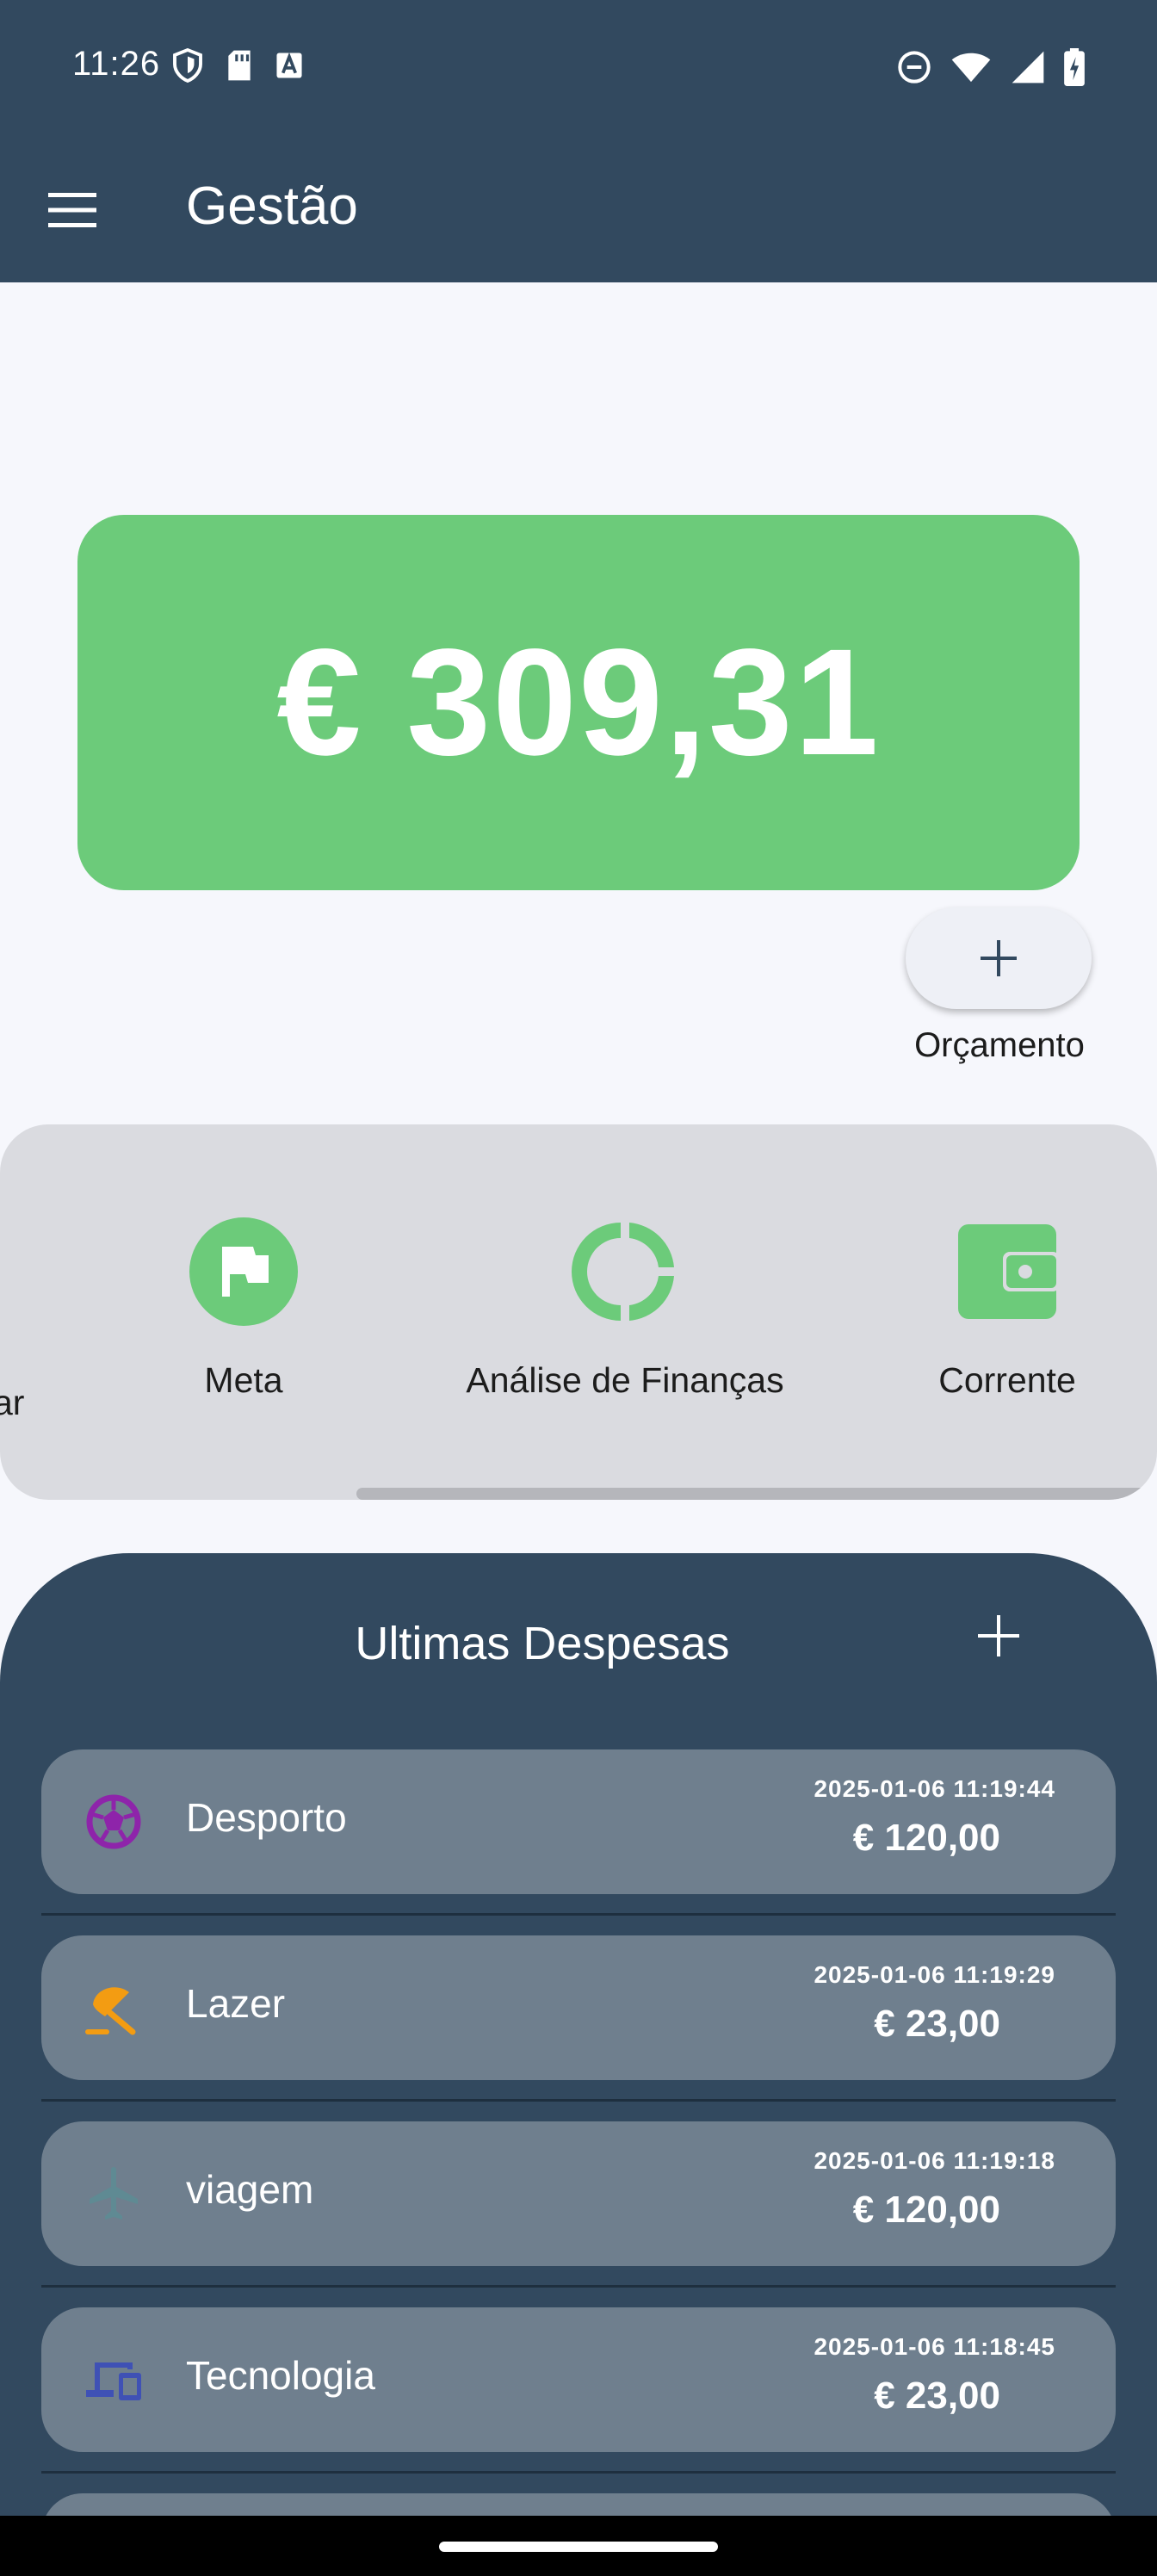 The width and height of the screenshot is (1157, 2576). Describe the element at coordinates (579, 210) in the screenshot. I see `app-bar: Gestão` at that location.